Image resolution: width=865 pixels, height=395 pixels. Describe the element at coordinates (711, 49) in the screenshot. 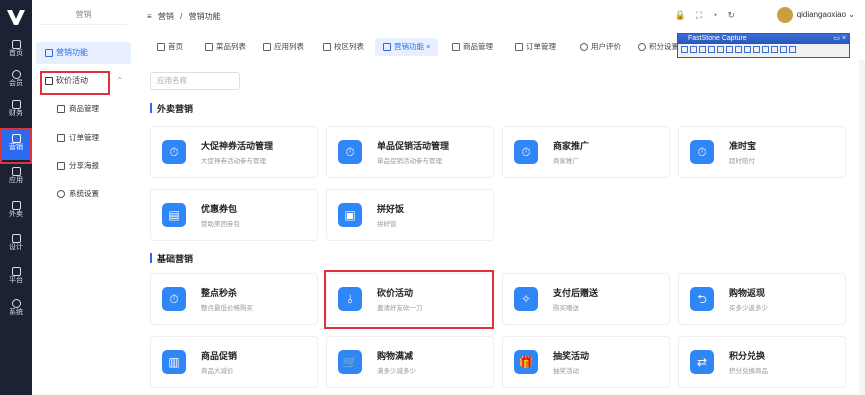

I see `capture-freehand-icon` at that location.